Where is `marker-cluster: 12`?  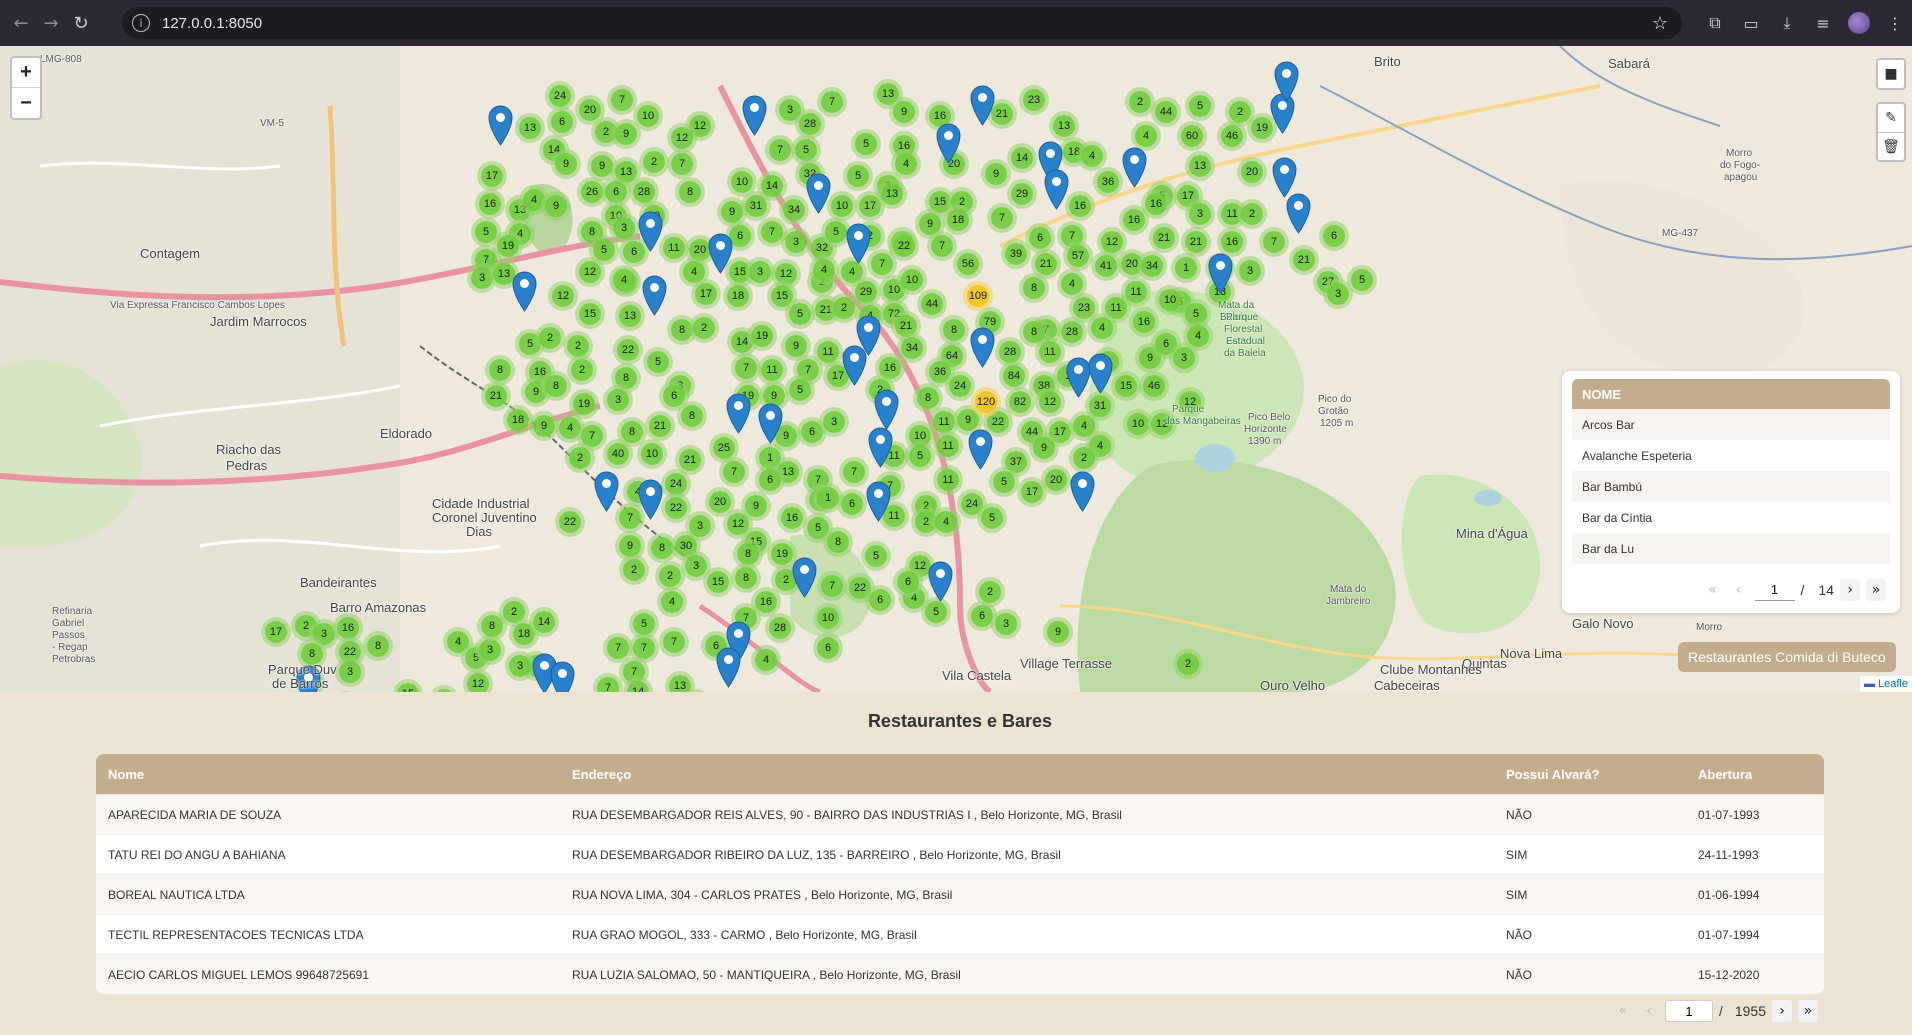 marker-cluster: 12 is located at coordinates (590, 272).